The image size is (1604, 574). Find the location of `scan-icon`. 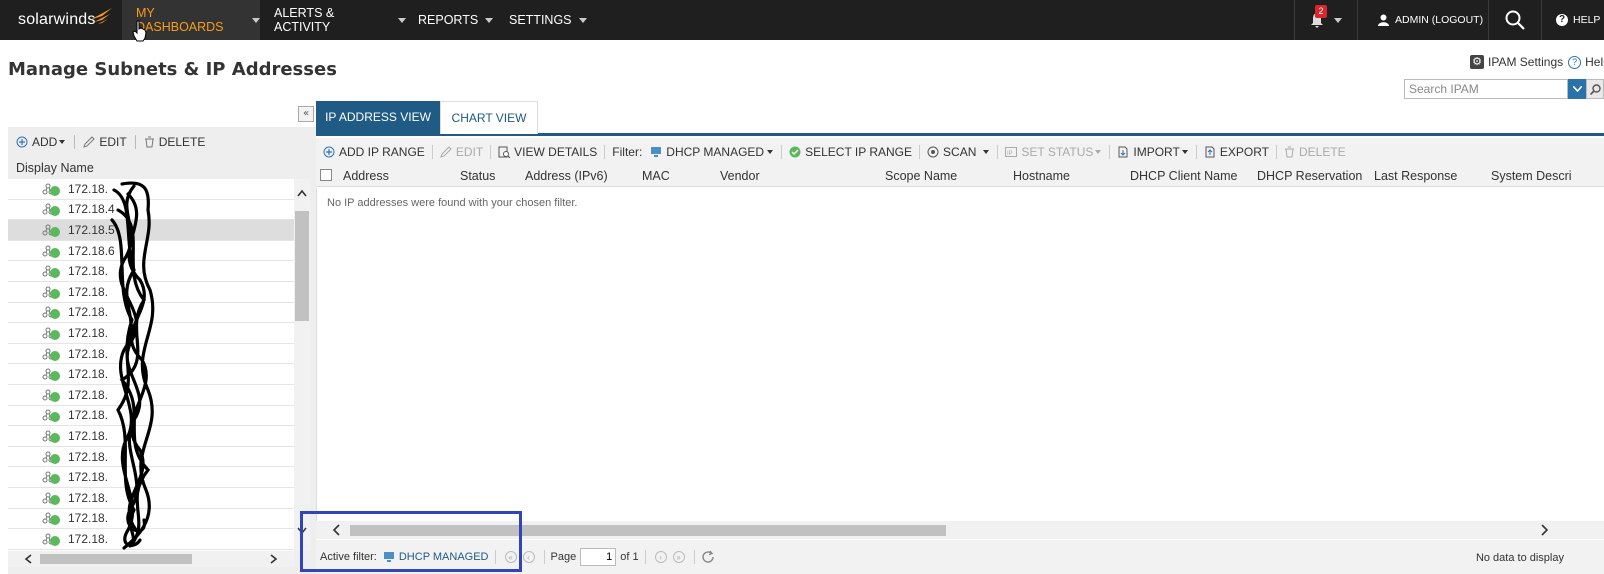

scan-icon is located at coordinates (933, 152).